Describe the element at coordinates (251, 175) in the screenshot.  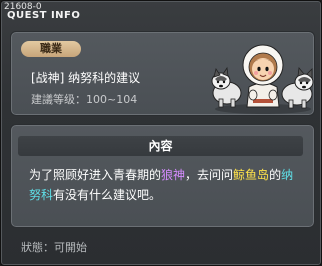
I see `desc-highlight-location: 鲸鱼岛` at that location.